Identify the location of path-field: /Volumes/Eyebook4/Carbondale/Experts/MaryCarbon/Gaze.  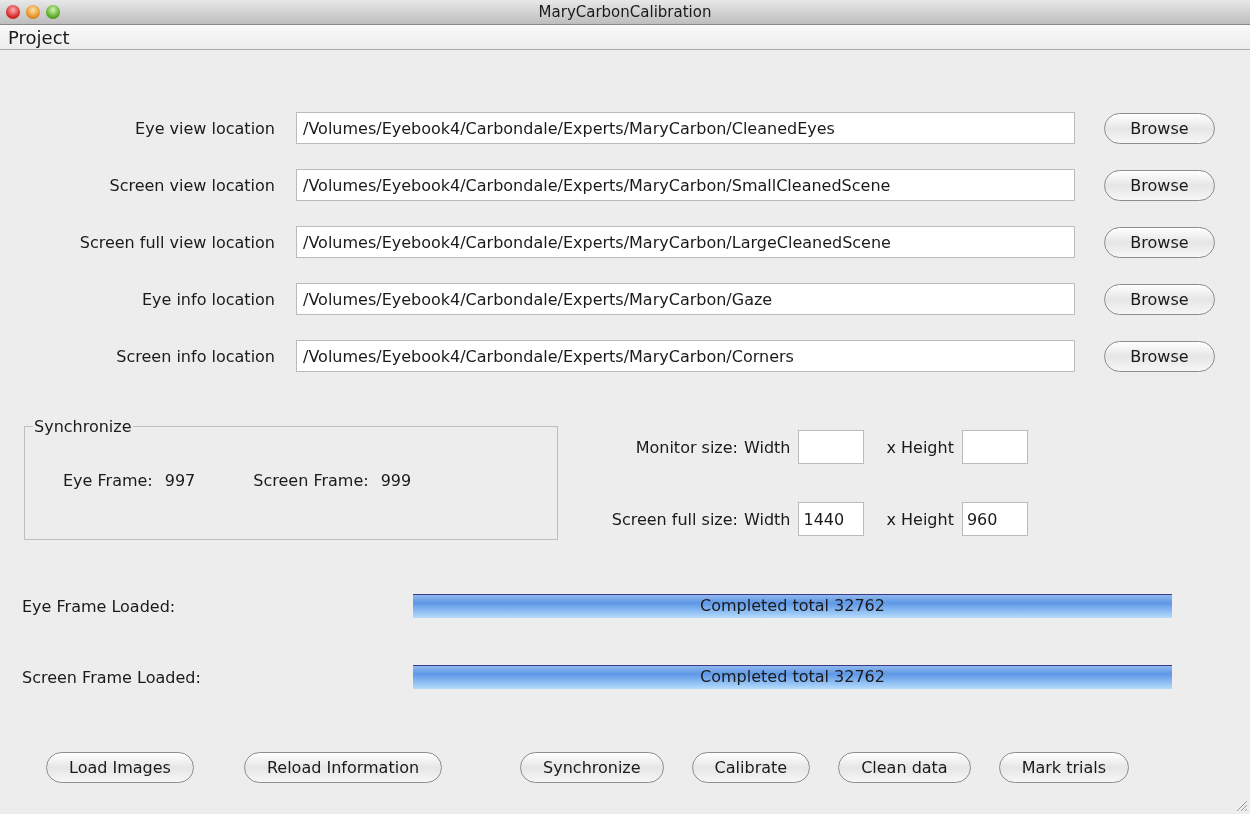
(685, 299).